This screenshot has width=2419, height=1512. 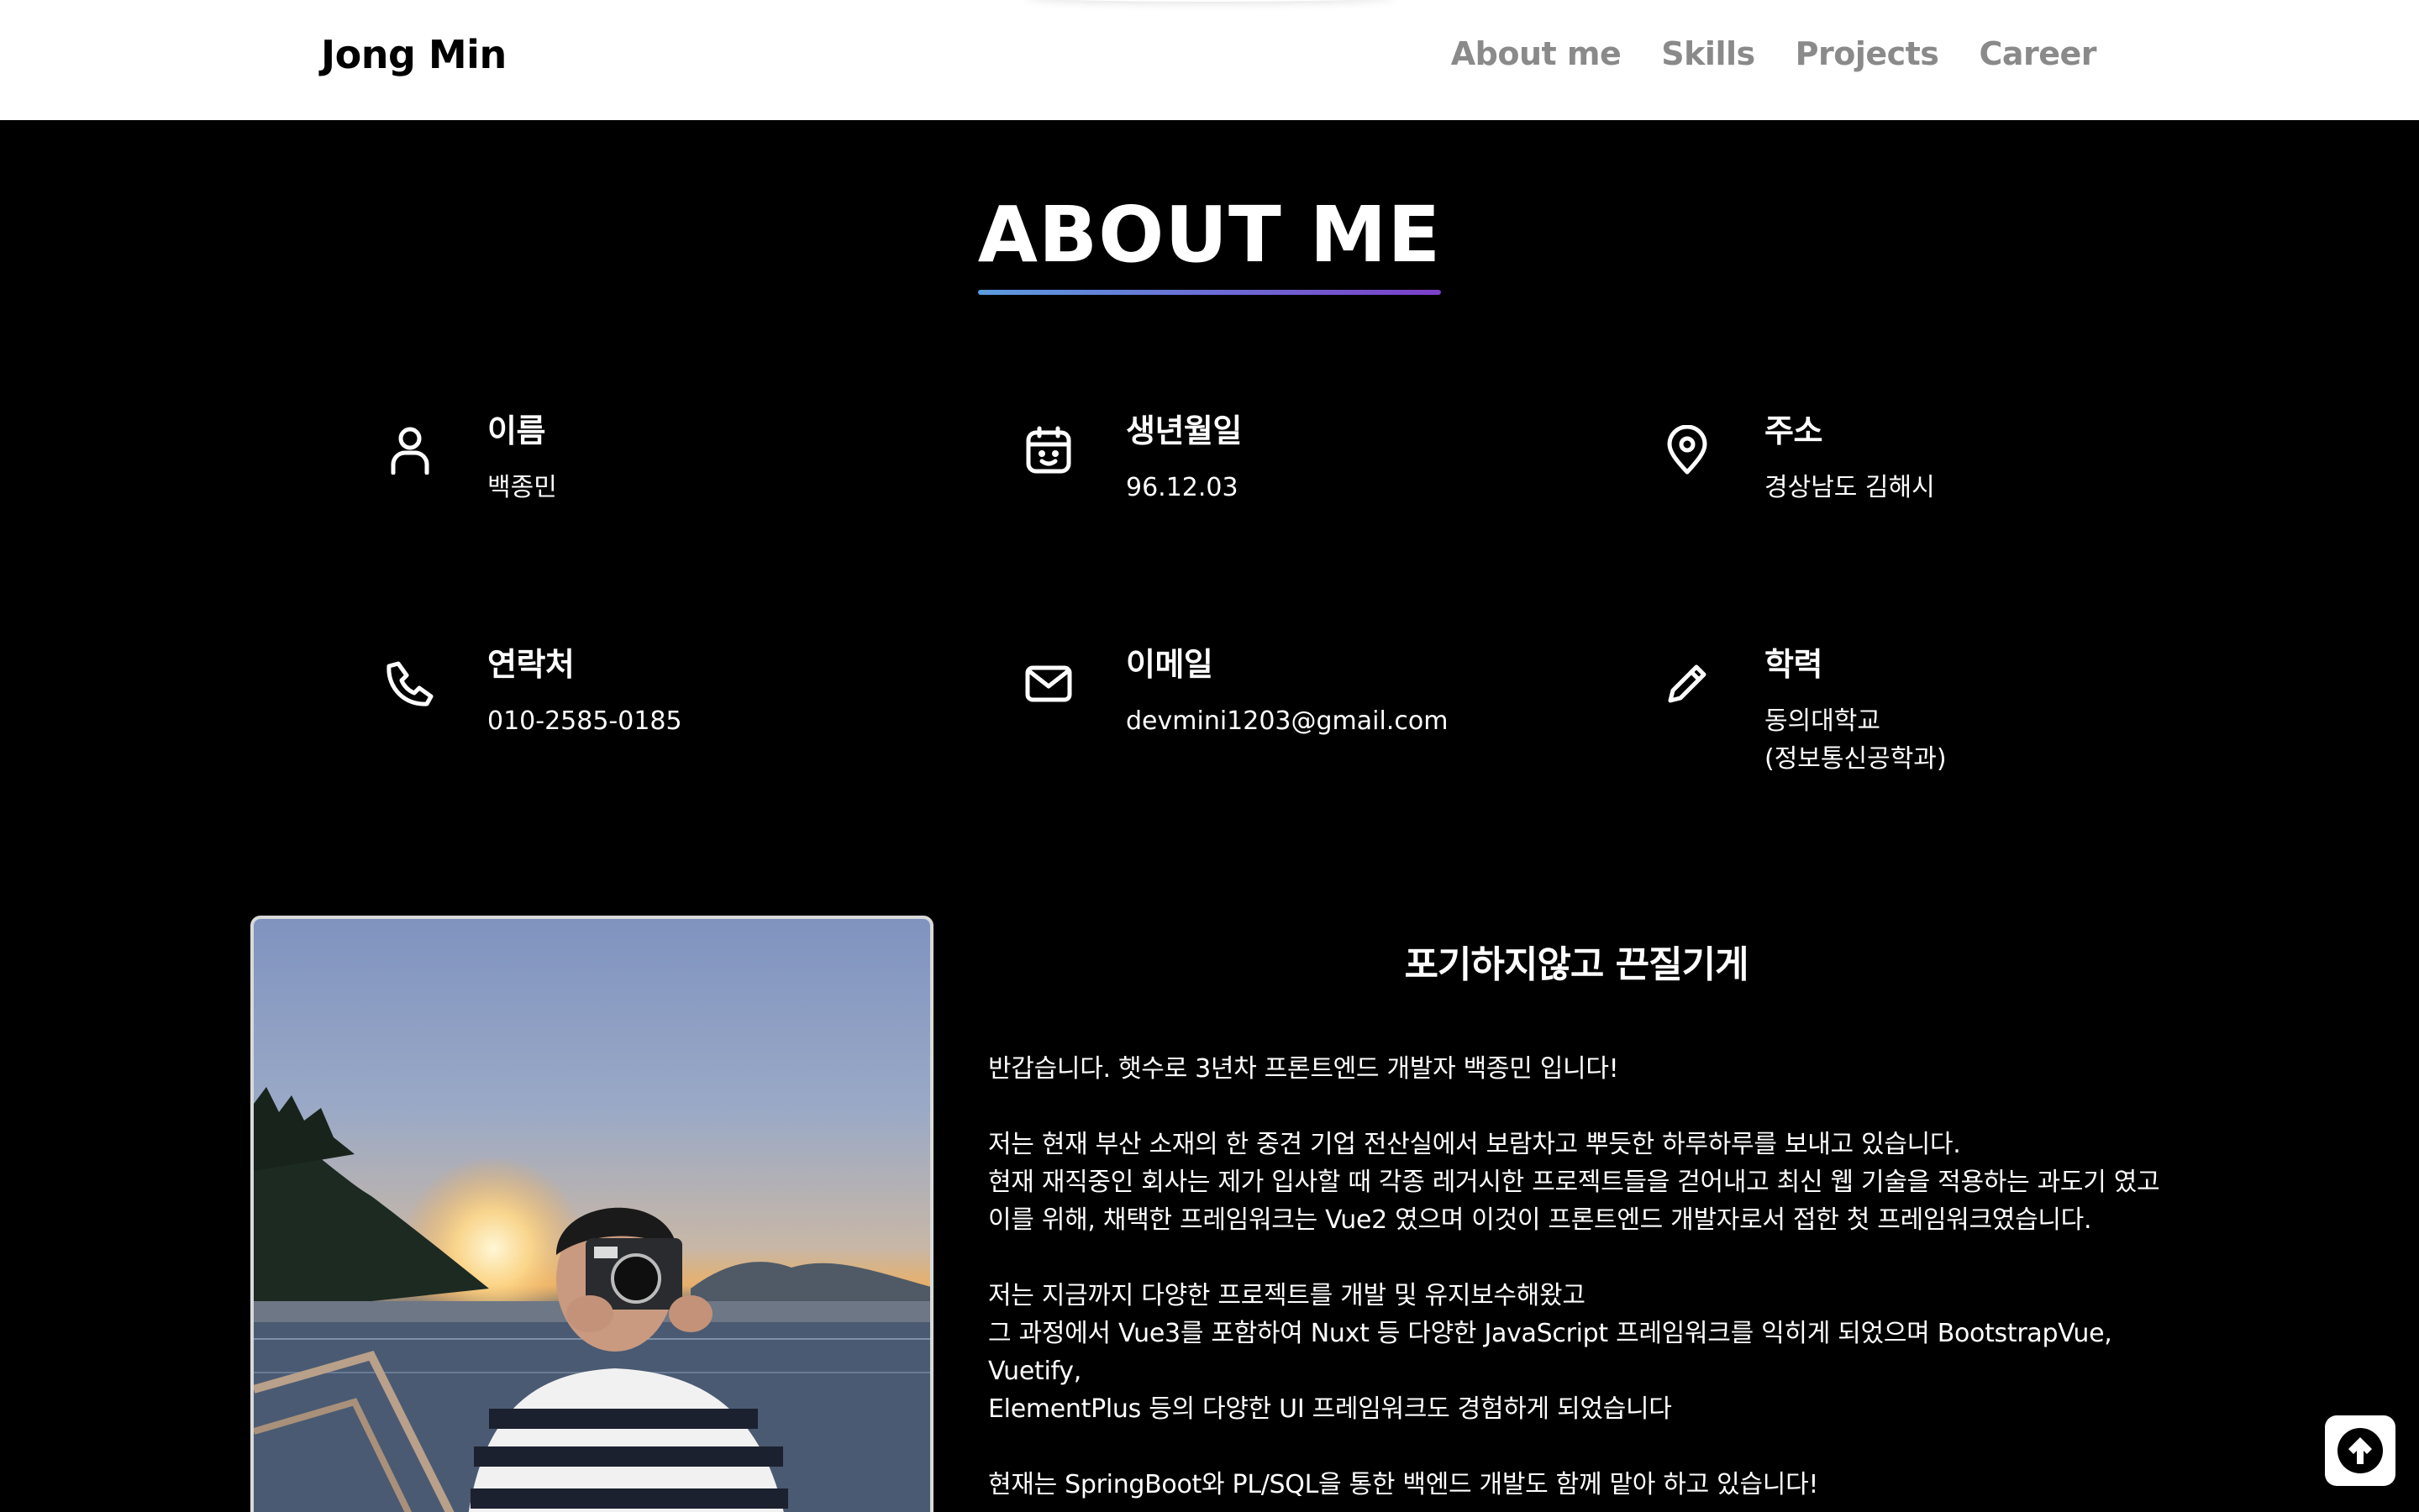 I want to click on top-nav-bar: Jong Min About me Skills Projects Career, so click(x=1209, y=60).